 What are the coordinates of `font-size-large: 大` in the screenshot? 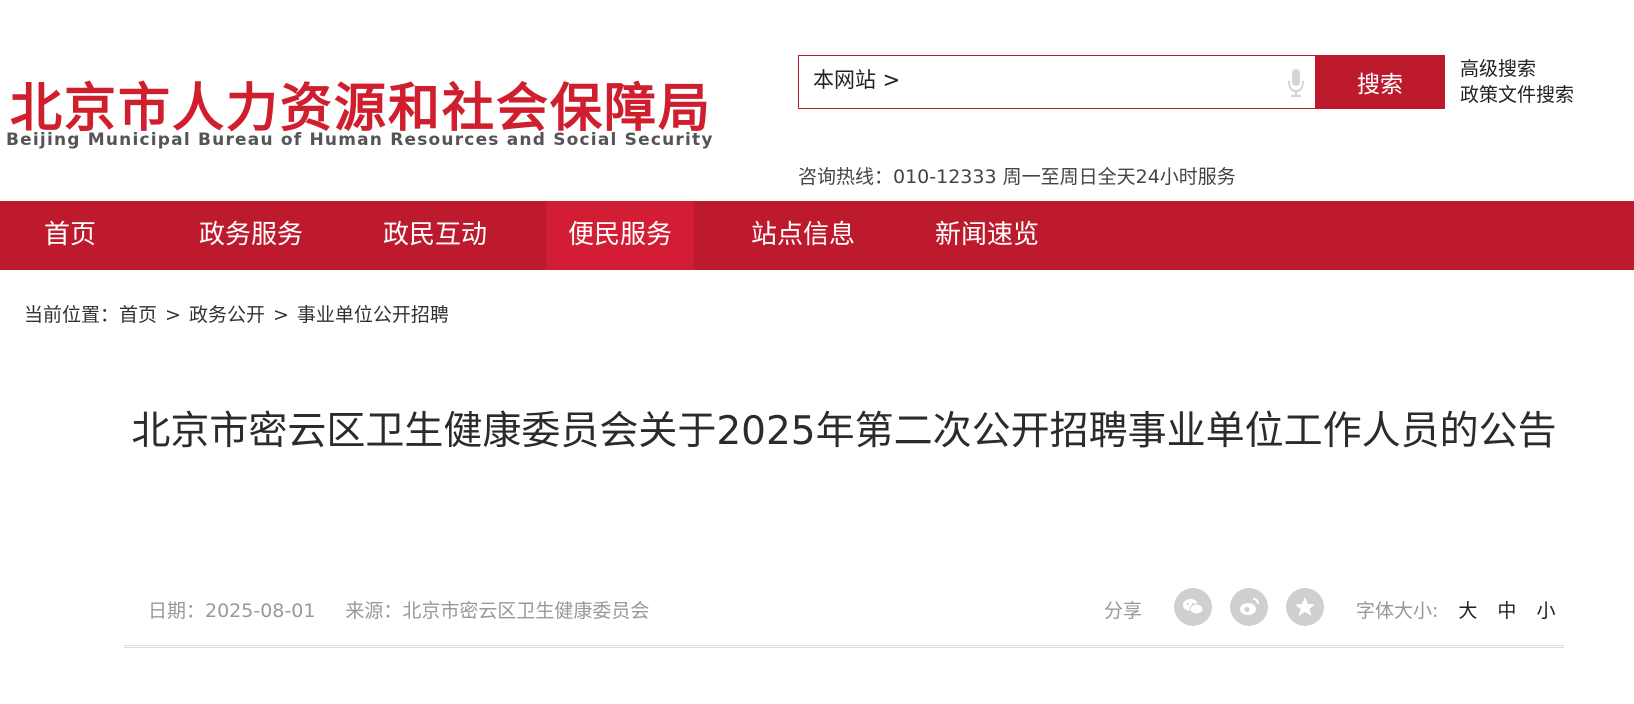 It's located at (1467, 611).